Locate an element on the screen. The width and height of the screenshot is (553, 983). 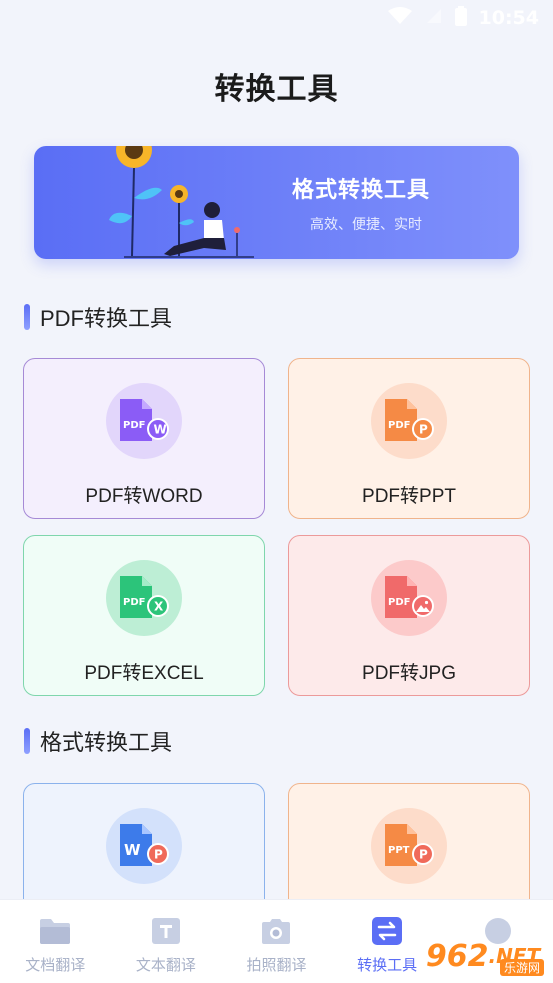
word-to-ppt-icon: W P is located at coordinates (144, 846).